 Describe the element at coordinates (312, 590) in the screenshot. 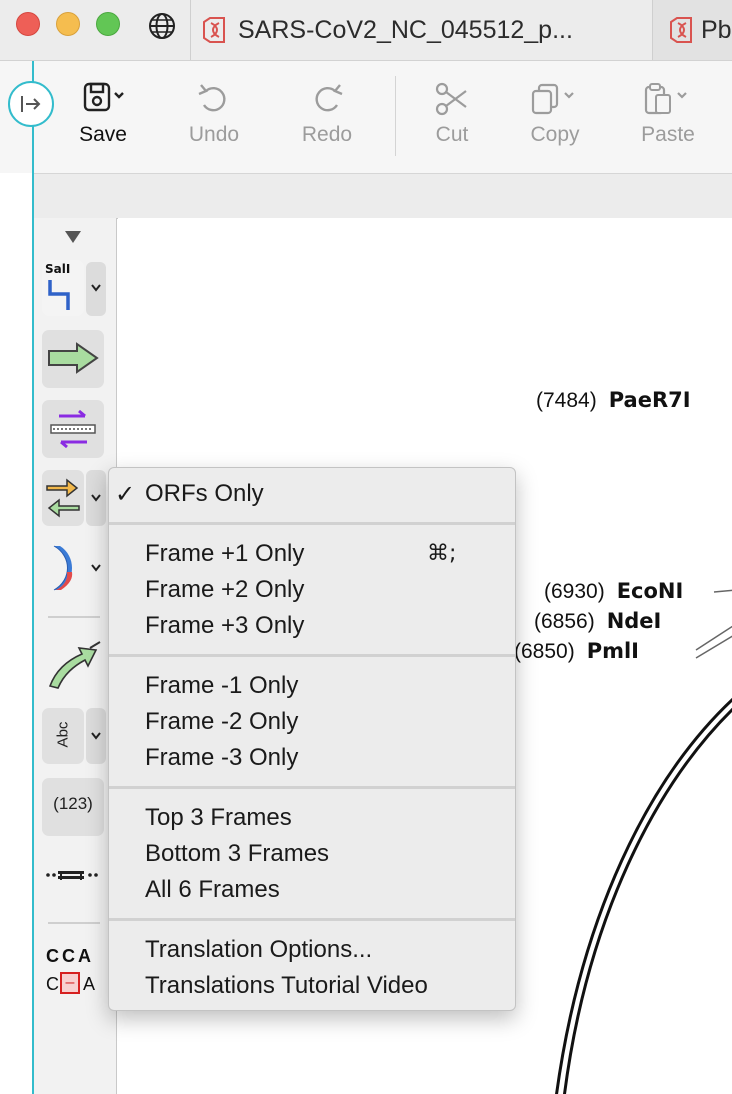

I see `menu-item-frame-plus-2: Frame +2 Only` at that location.